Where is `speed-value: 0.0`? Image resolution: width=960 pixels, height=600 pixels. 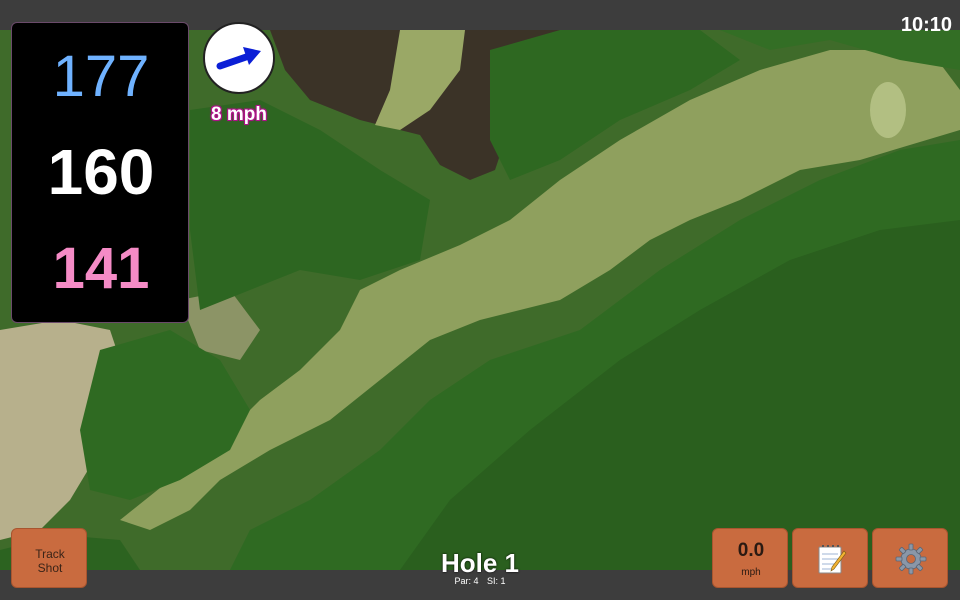
speed-value: 0.0 is located at coordinates (751, 550).